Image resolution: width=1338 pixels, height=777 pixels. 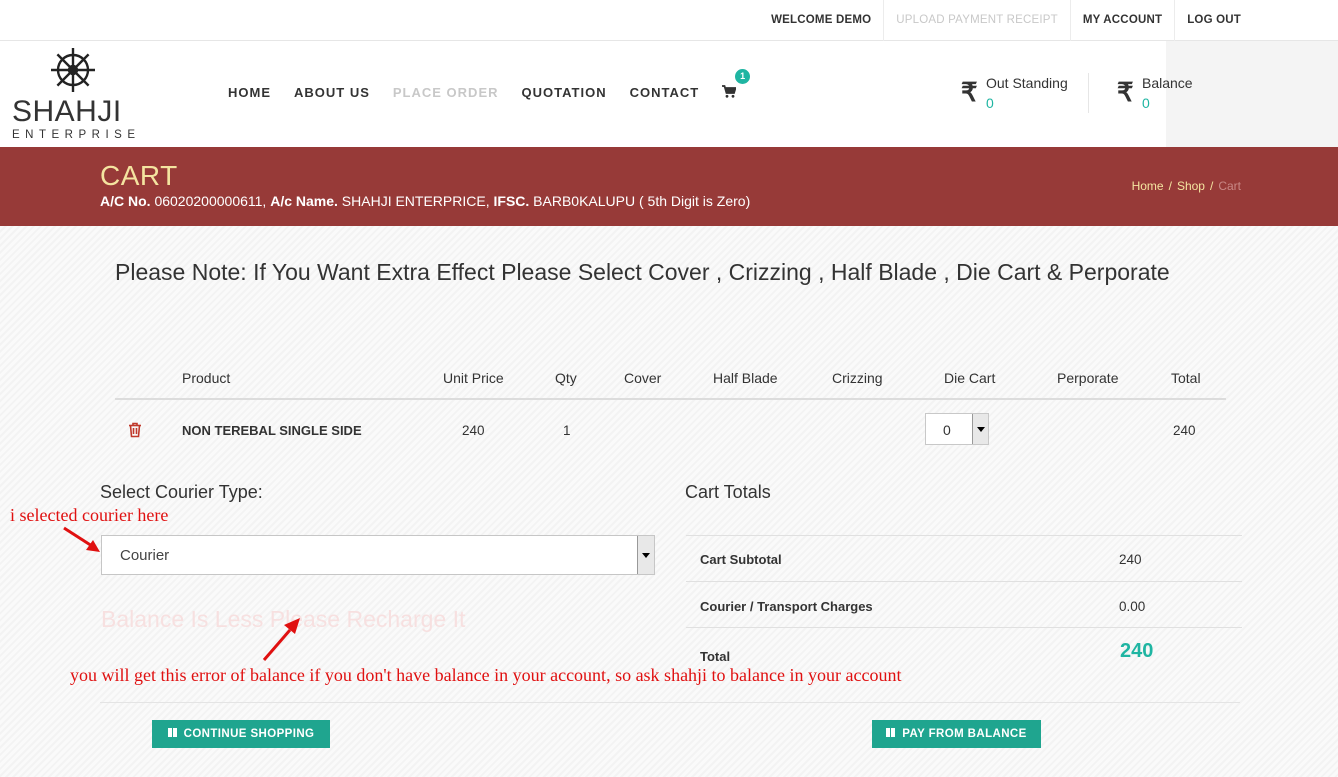 I want to click on header-die-cart: Die Cart, so click(x=970, y=378).